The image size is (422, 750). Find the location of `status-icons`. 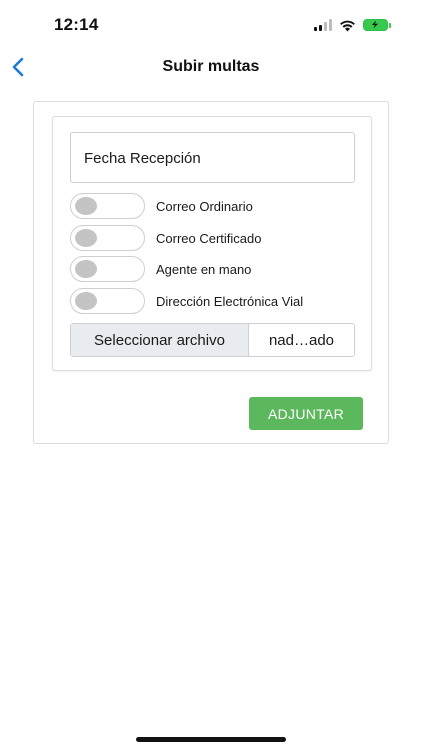

status-icons is located at coordinates (352, 25).